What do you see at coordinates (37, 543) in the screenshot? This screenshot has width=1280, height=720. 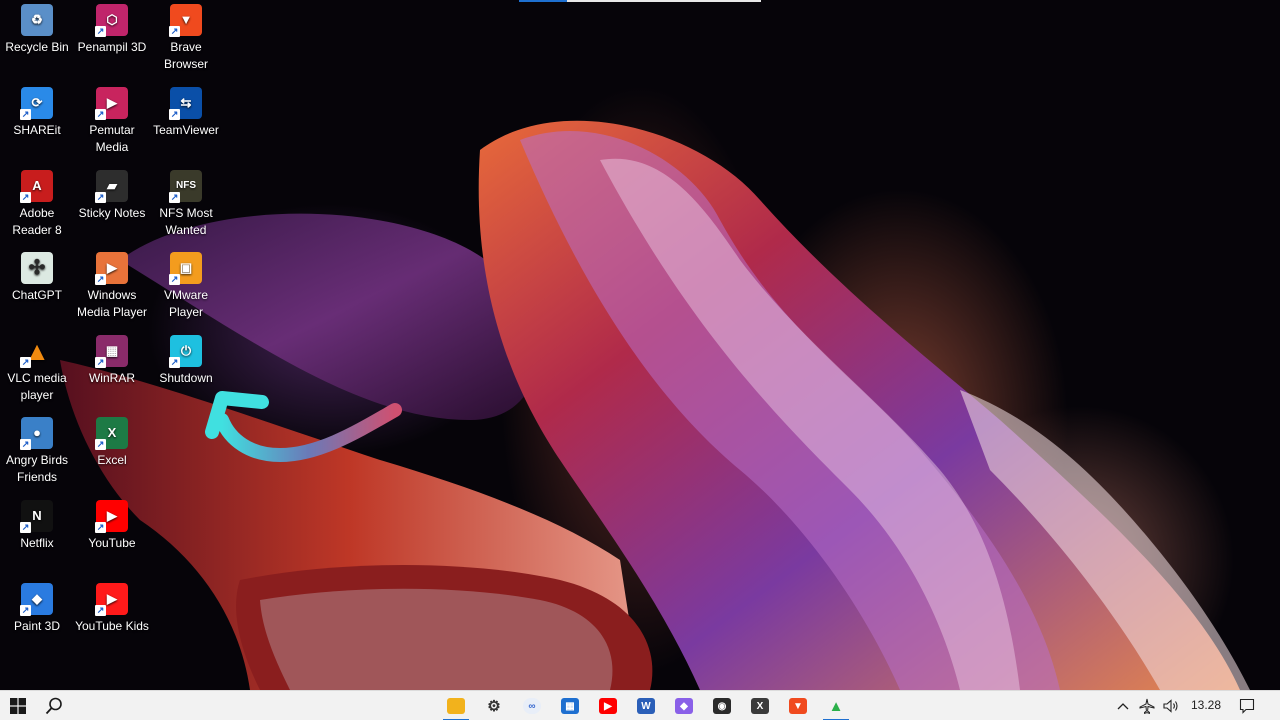 I see `desktop-icon-label: Netflix` at bounding box center [37, 543].